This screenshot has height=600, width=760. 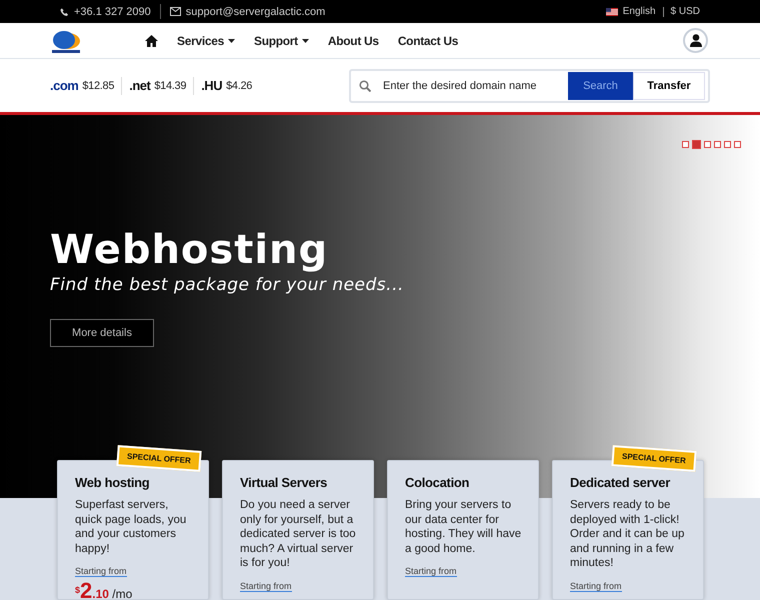 What do you see at coordinates (621, 482) in the screenshot?
I see `card-title: Dedicated server` at bounding box center [621, 482].